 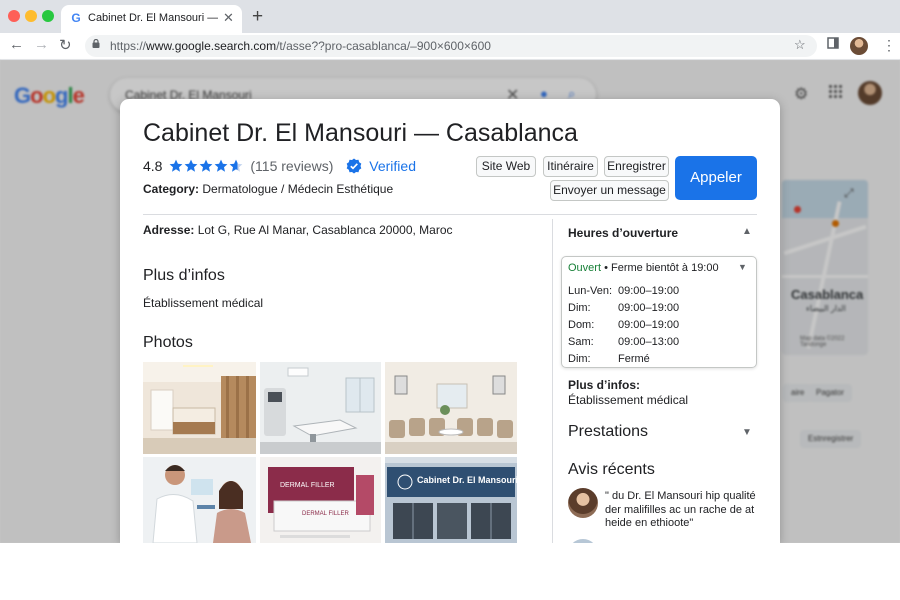 I want to click on photo-treatment-room, so click(x=320, y=408).